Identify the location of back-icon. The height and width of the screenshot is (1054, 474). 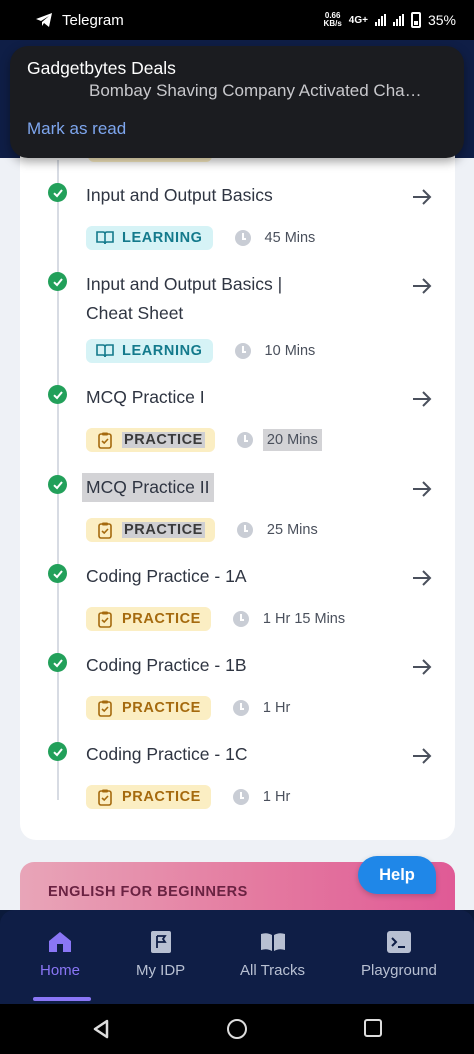
(101, 1029).